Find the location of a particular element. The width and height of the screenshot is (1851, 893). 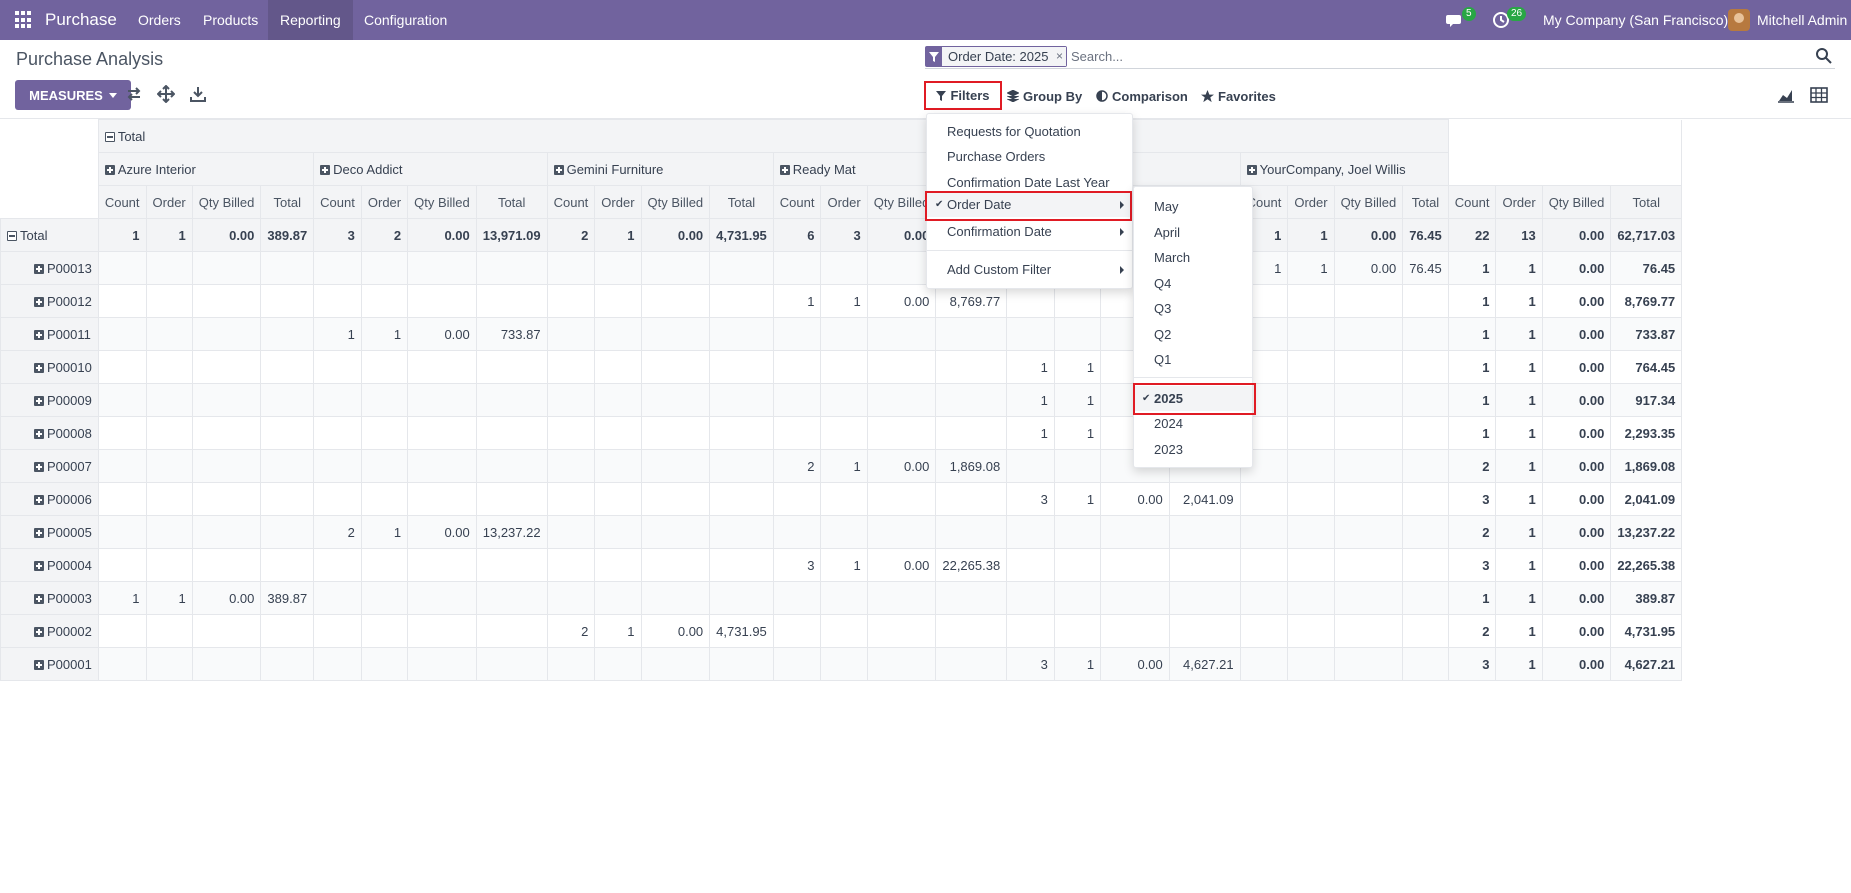

pivot-measure-header: Total is located at coordinates (511, 202).